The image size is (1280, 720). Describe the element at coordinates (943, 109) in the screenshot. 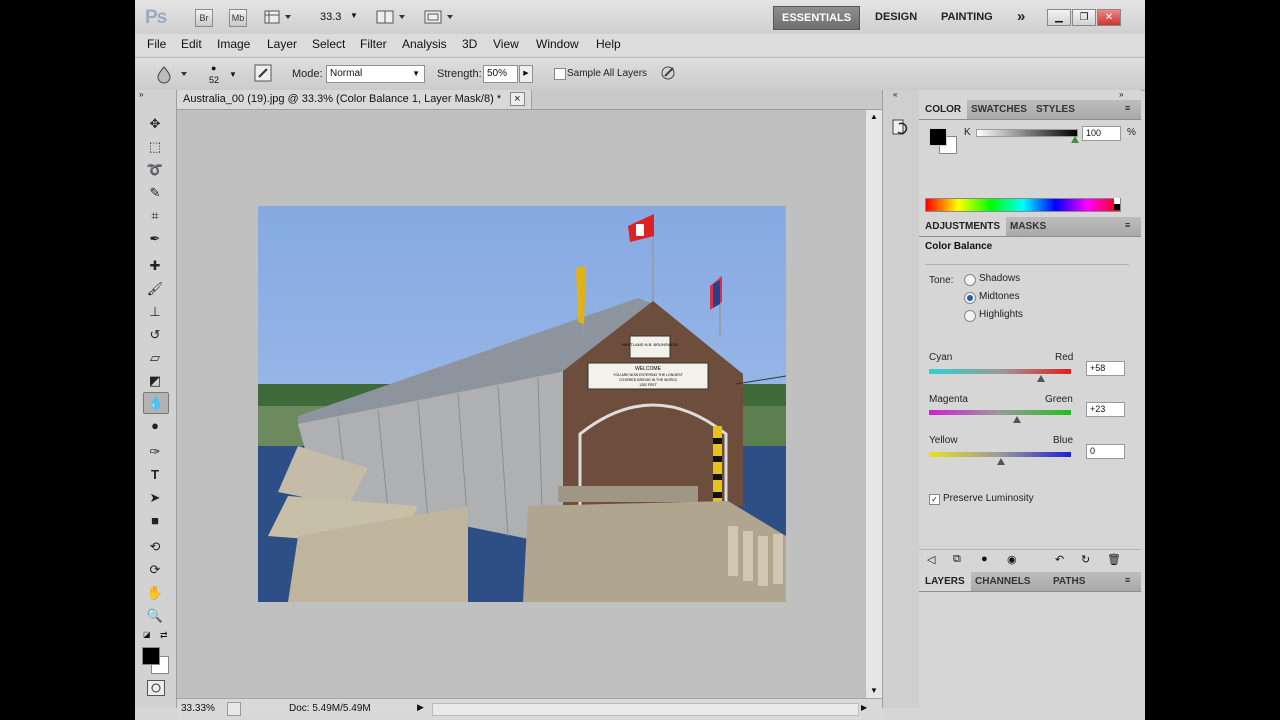

I see `tab-color: COLOR` at that location.